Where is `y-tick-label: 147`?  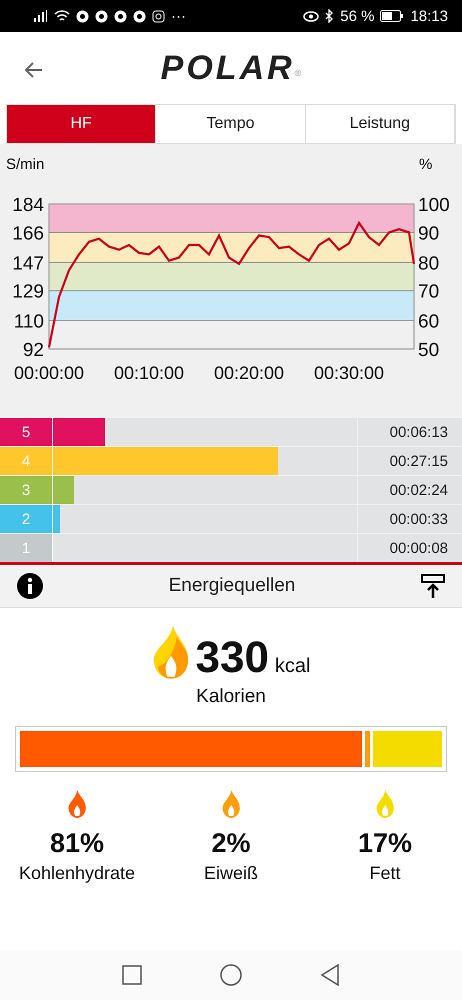 y-tick-label: 147 is located at coordinates (28, 263).